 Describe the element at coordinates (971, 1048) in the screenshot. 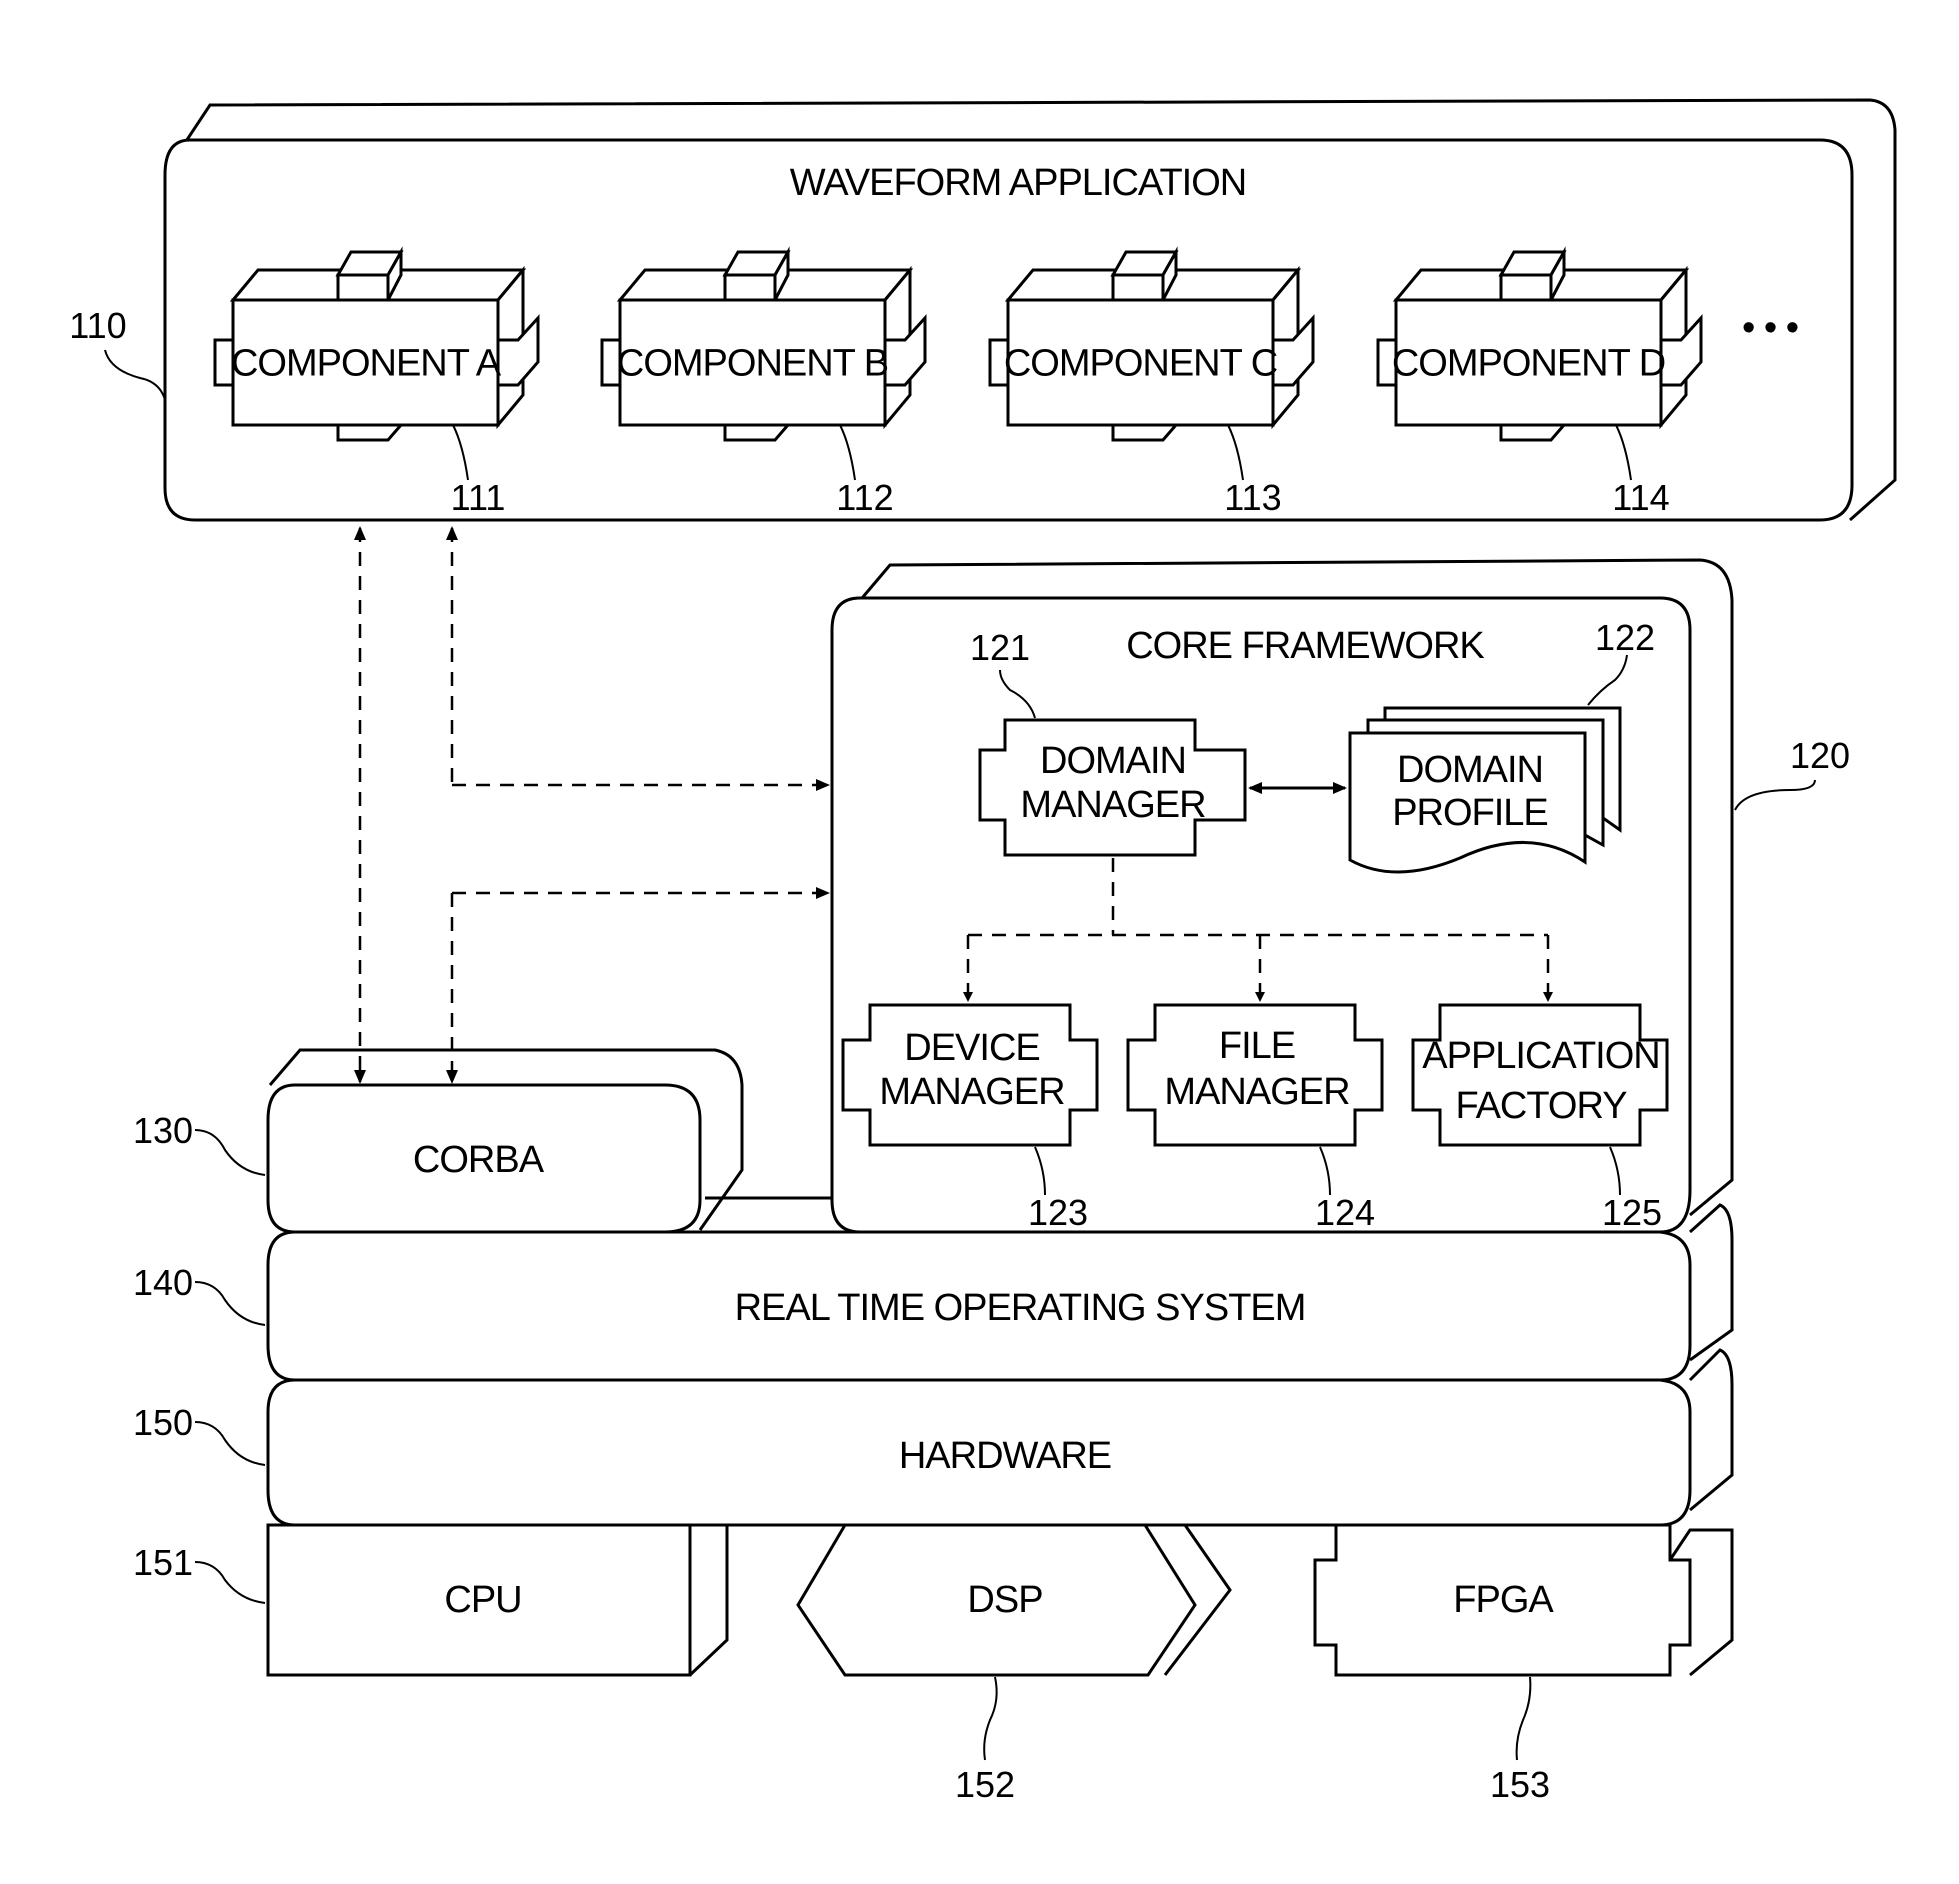

I see `device-manager-line1: DEVICE` at that location.